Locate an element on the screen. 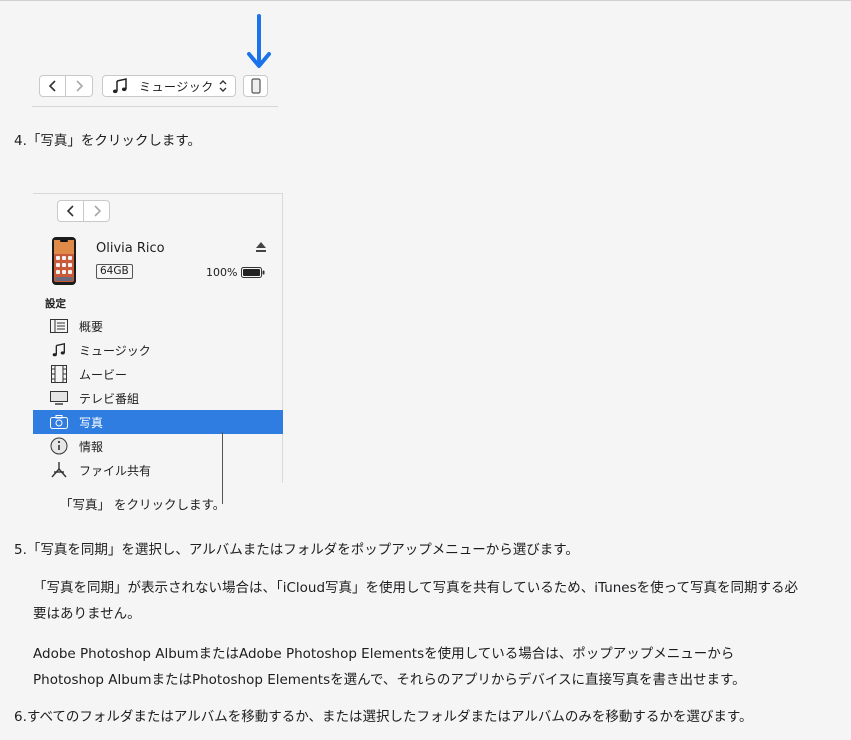 The image size is (851, 740). media-source-select: ミュージック is located at coordinates (169, 86).